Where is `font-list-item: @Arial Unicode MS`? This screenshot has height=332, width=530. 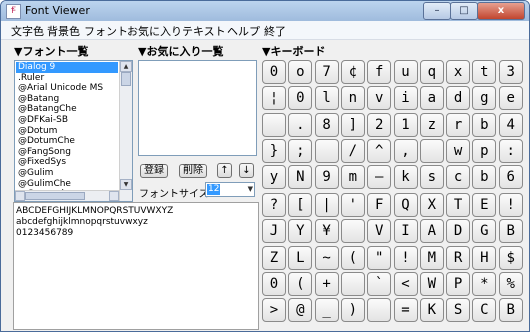 font-list-item: @Arial Unicode MS is located at coordinates (67, 88).